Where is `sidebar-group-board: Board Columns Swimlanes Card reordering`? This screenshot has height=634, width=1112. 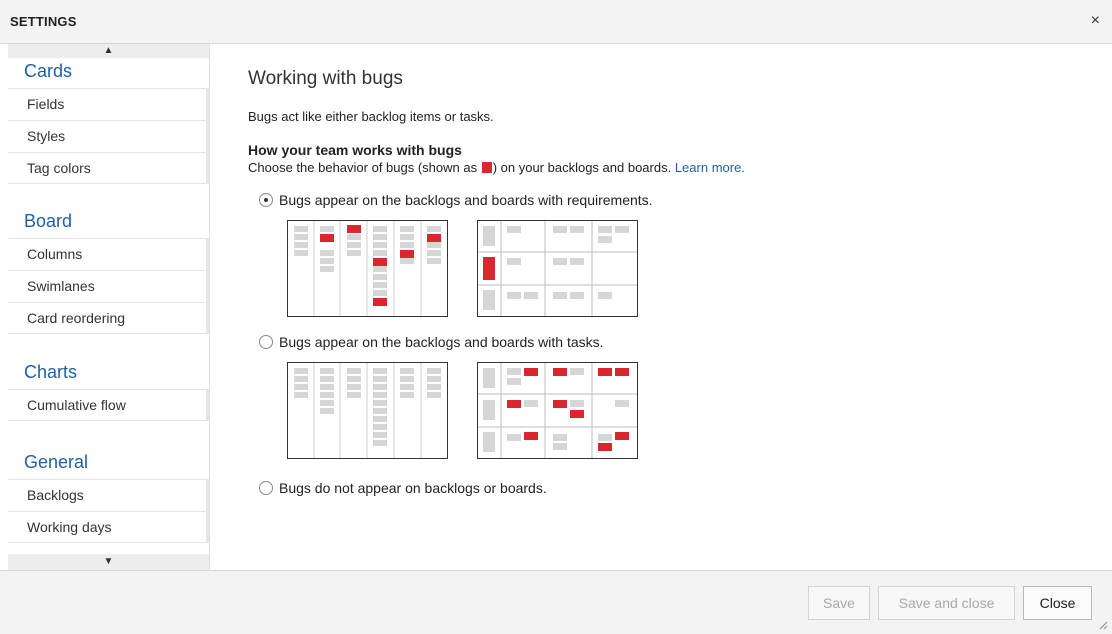 sidebar-group-board: Board Columns Swimlanes Card reordering is located at coordinates (108, 270).